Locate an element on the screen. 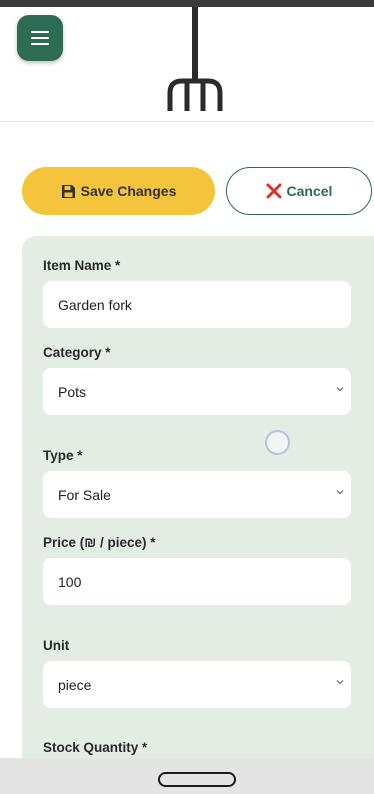  price-value: 100 is located at coordinates (70, 581).